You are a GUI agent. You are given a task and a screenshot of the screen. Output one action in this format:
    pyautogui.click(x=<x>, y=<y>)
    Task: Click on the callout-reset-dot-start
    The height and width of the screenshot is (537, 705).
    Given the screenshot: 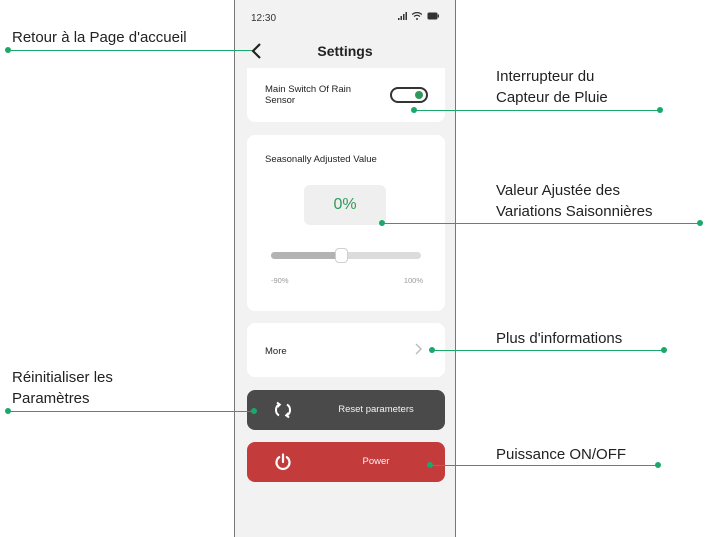 What is the action you would take?
    pyautogui.click(x=8, y=411)
    